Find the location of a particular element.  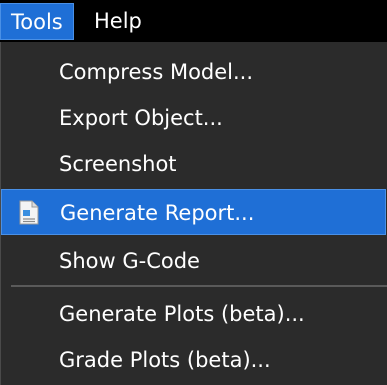

menu-help: Help is located at coordinates (118, 21).